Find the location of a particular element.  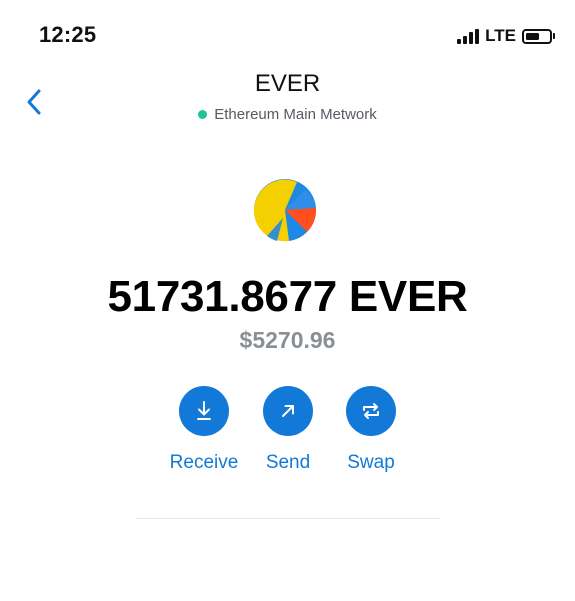

send-button: Send is located at coordinates (288, 430).